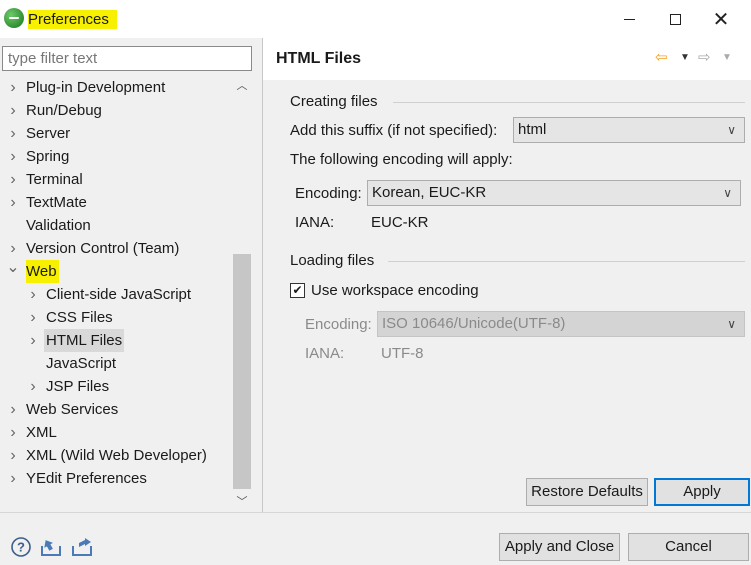  I want to click on scroll-up-icon: ︿, so click(242, 86).